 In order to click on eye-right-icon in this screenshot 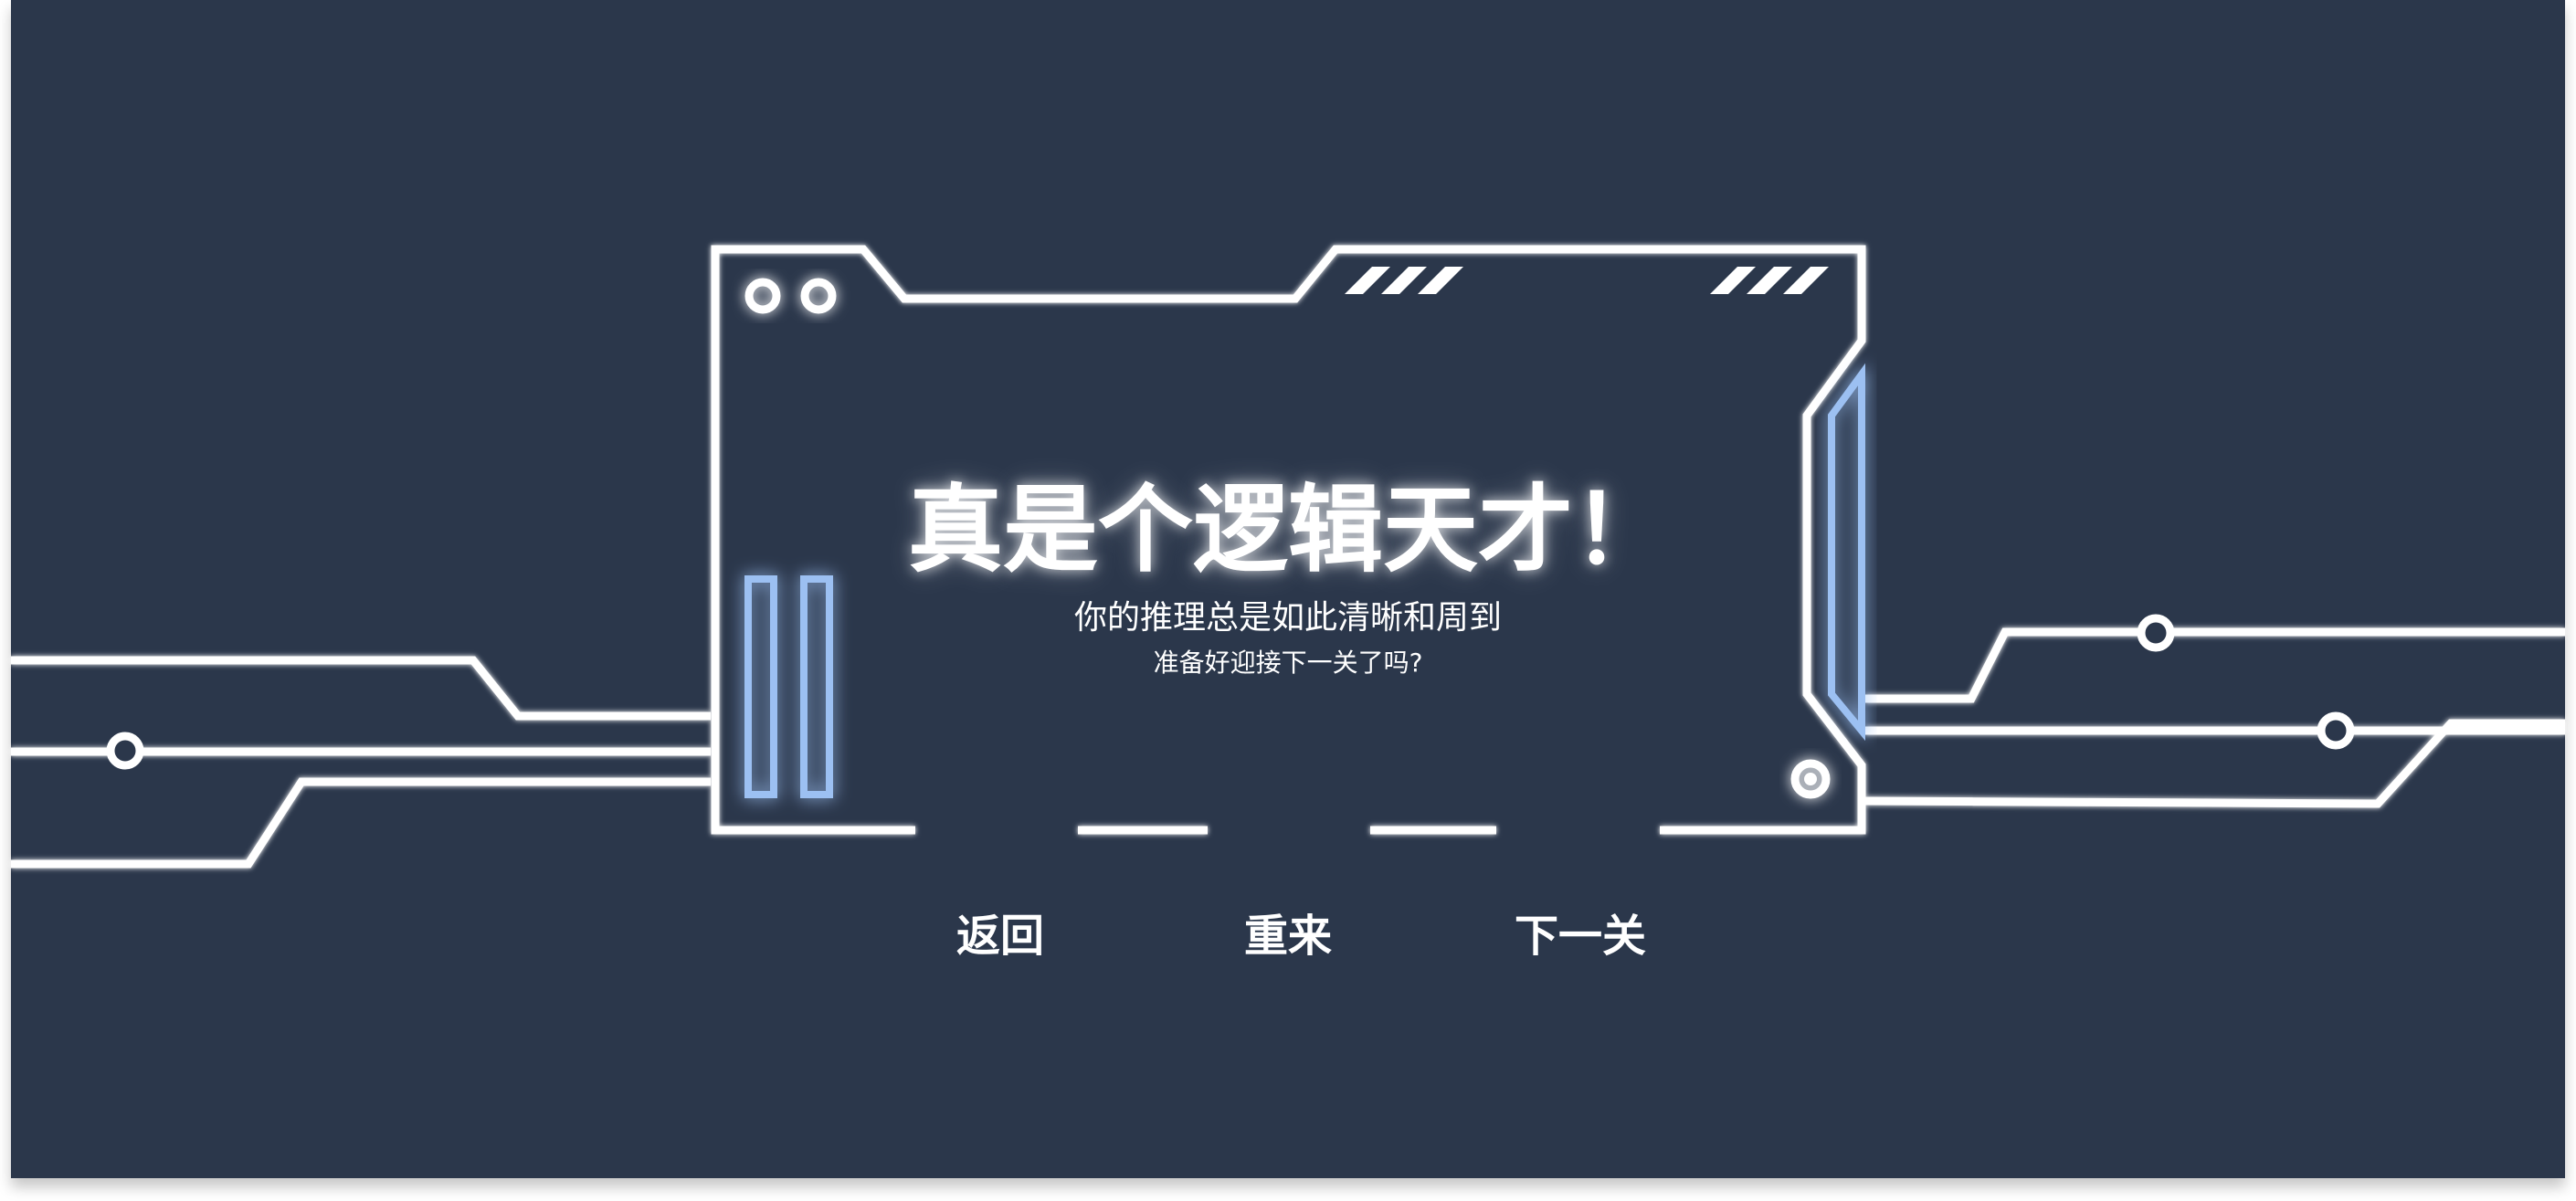, I will do `click(818, 296)`.